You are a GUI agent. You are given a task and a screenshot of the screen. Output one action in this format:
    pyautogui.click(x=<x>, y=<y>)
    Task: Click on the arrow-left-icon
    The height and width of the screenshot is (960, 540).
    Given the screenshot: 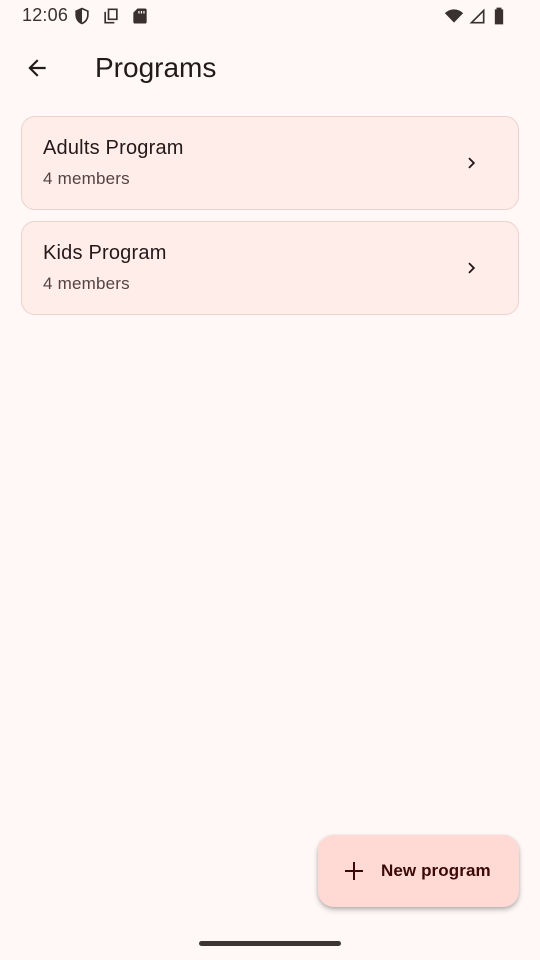 What is the action you would take?
    pyautogui.click(x=37, y=68)
    